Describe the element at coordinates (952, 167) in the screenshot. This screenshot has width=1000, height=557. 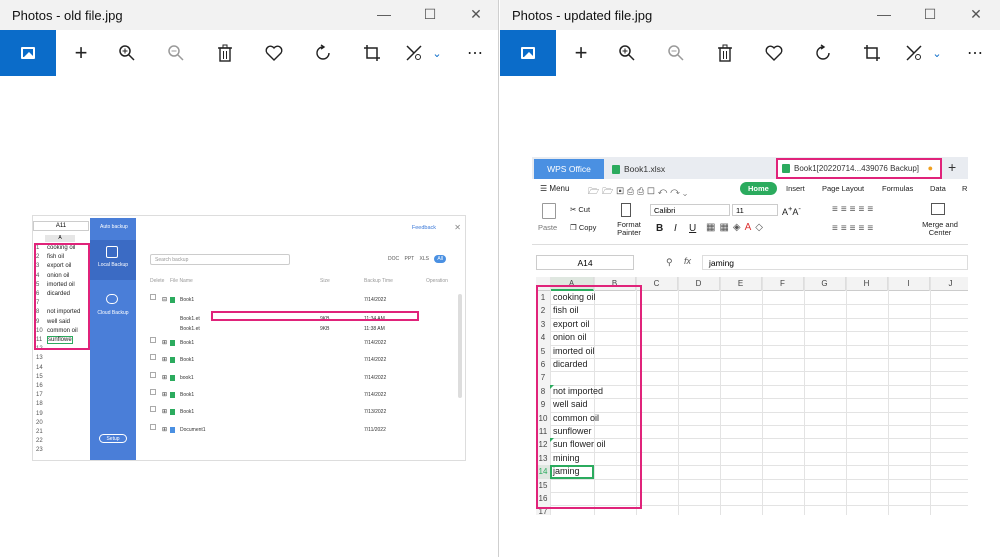
I see `new-tab-button: +` at that location.